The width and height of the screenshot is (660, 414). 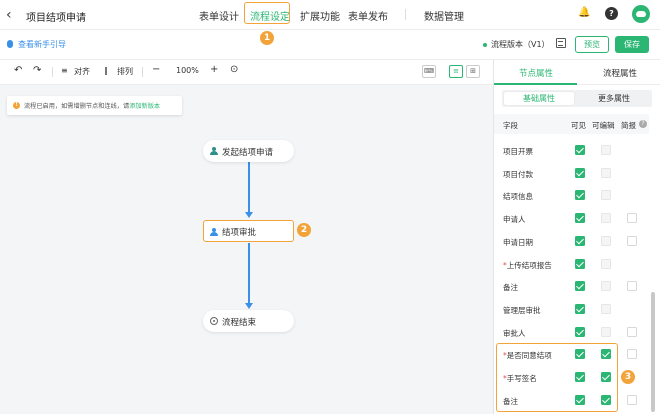 What do you see at coordinates (632, 44) in the screenshot?
I see `save-button: 保存` at bounding box center [632, 44].